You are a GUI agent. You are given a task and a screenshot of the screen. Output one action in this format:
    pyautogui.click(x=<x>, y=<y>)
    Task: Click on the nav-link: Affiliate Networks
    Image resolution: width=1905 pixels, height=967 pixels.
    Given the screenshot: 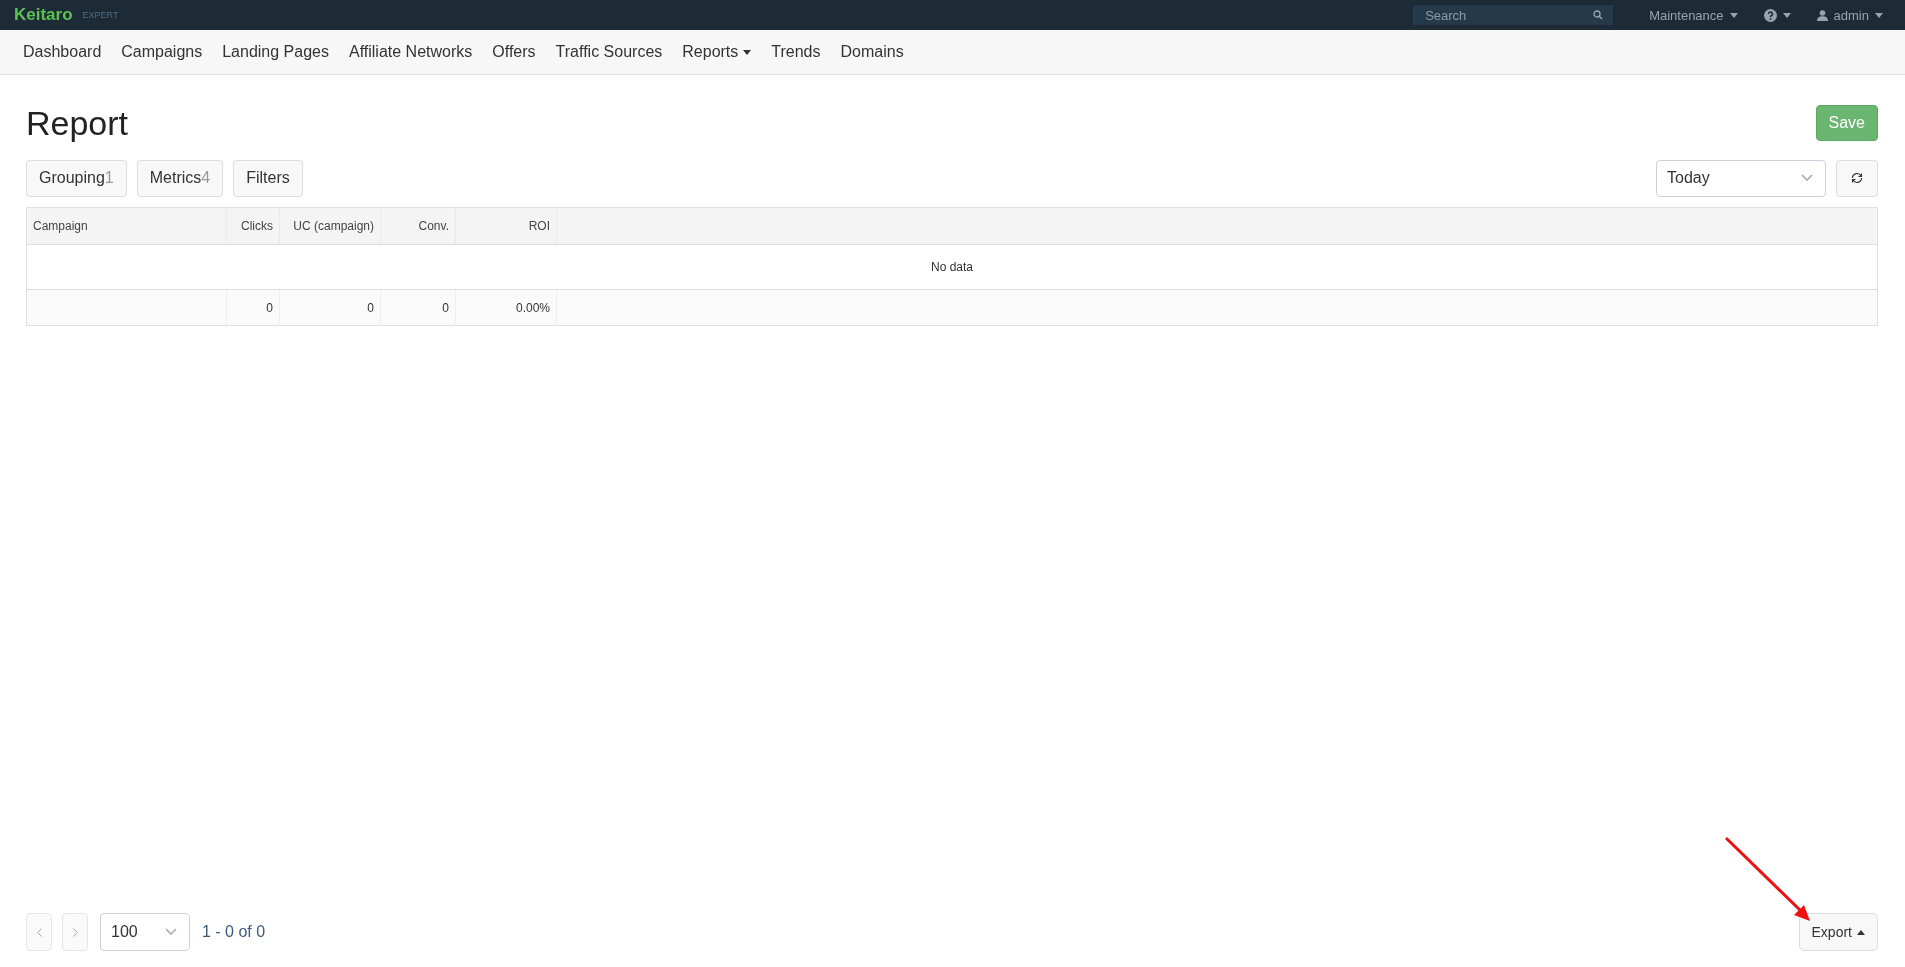 What is the action you would take?
    pyautogui.click(x=411, y=52)
    